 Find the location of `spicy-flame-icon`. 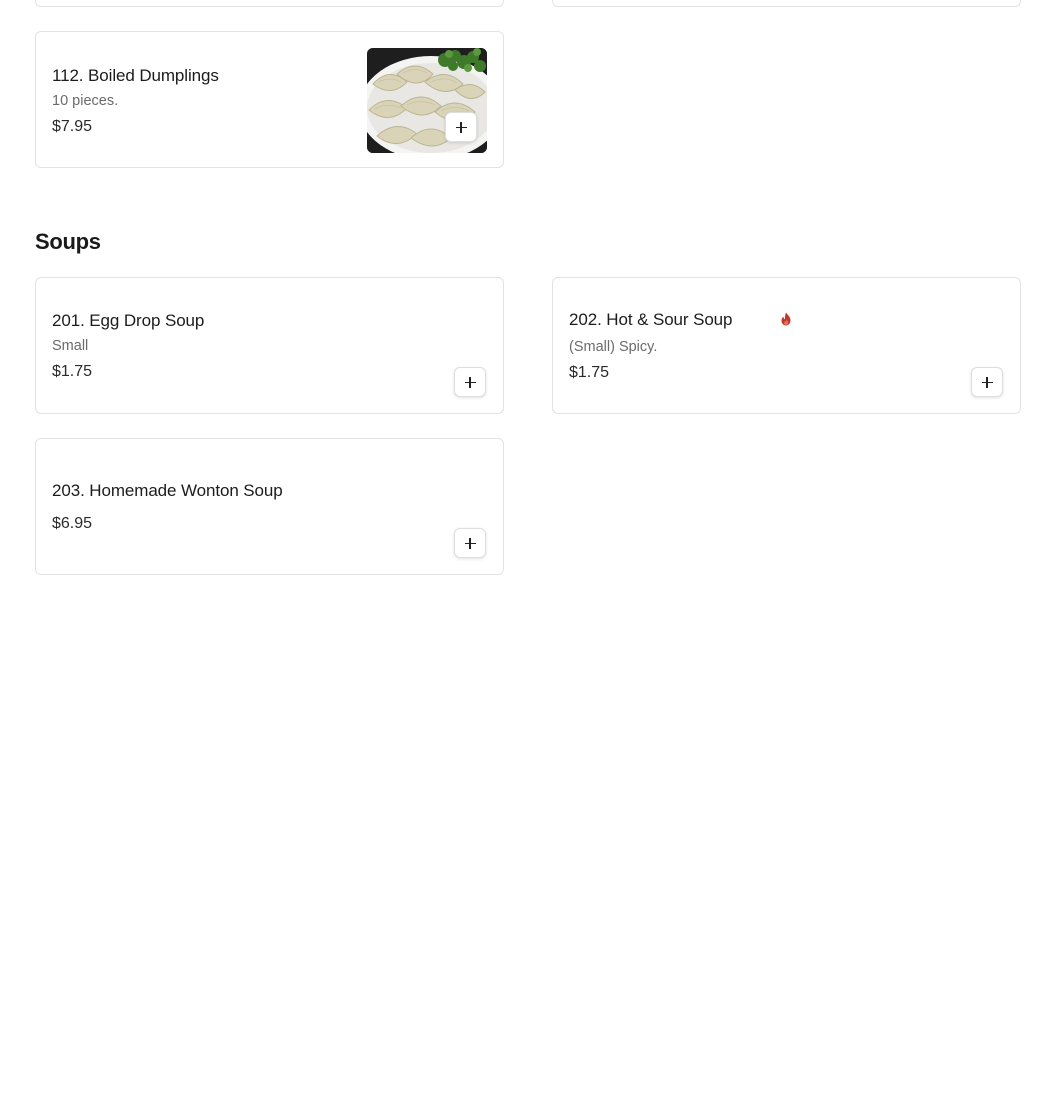

spicy-flame-icon is located at coordinates (786, 319).